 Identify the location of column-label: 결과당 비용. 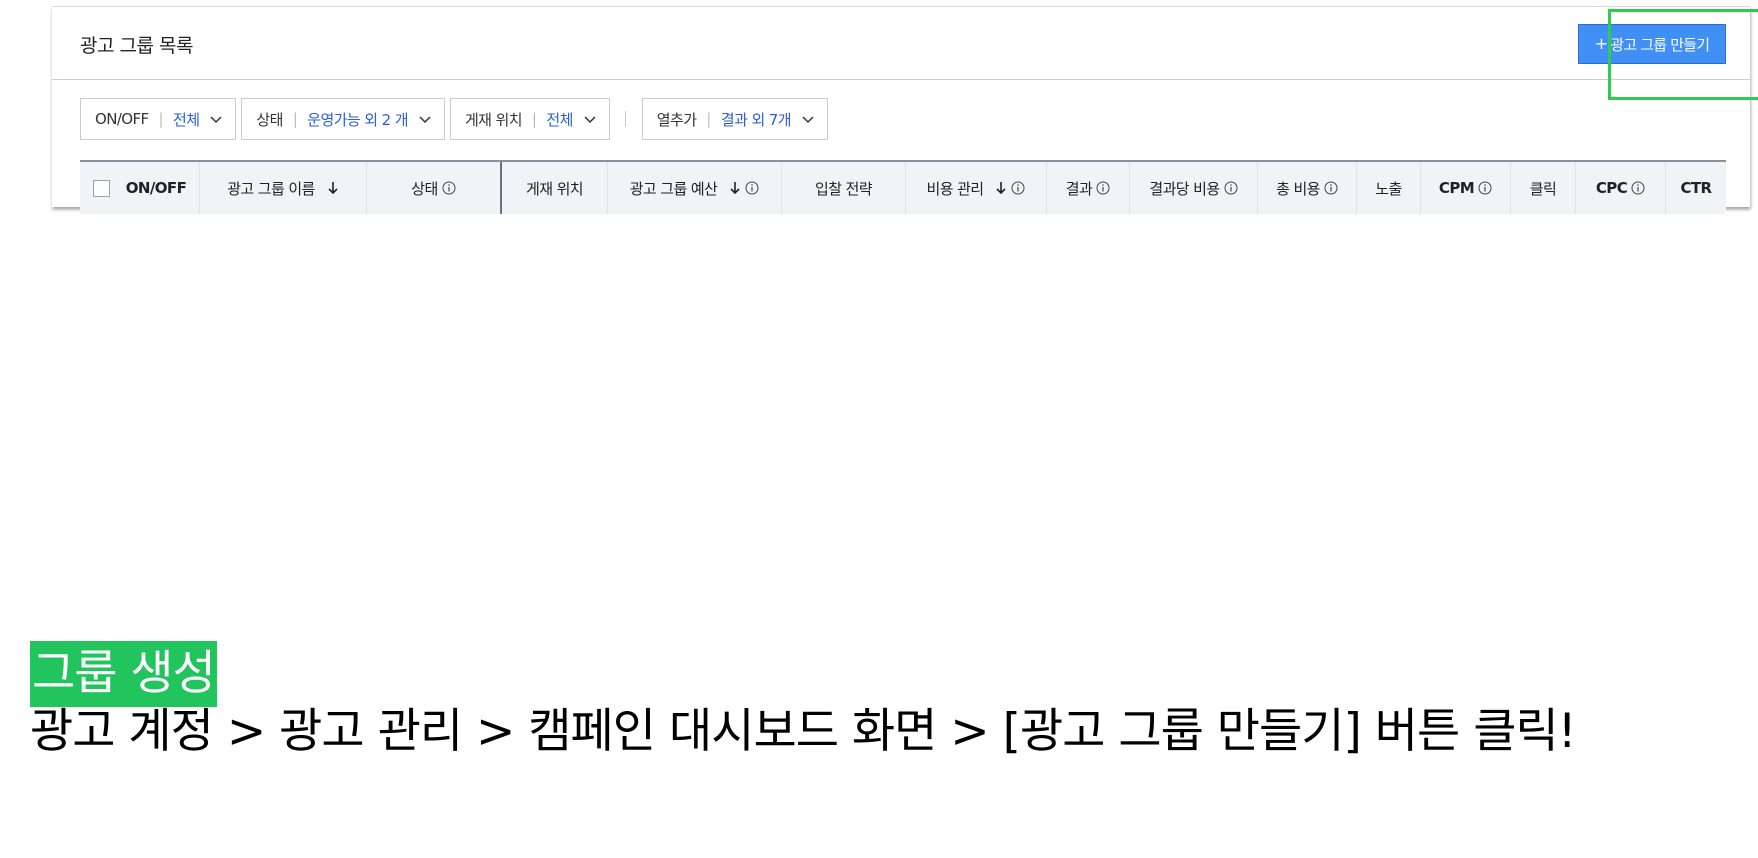
(1184, 188).